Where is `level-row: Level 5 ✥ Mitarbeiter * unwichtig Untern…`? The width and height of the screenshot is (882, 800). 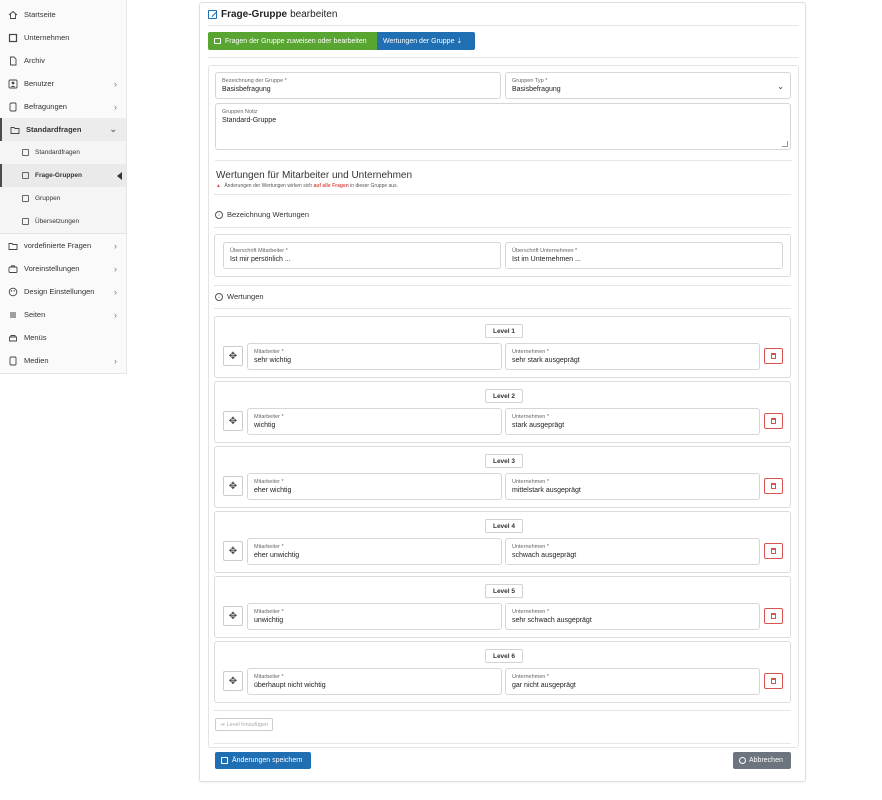 level-row: Level 5 ✥ Mitarbeiter * unwichtig Untern… is located at coordinates (502, 607).